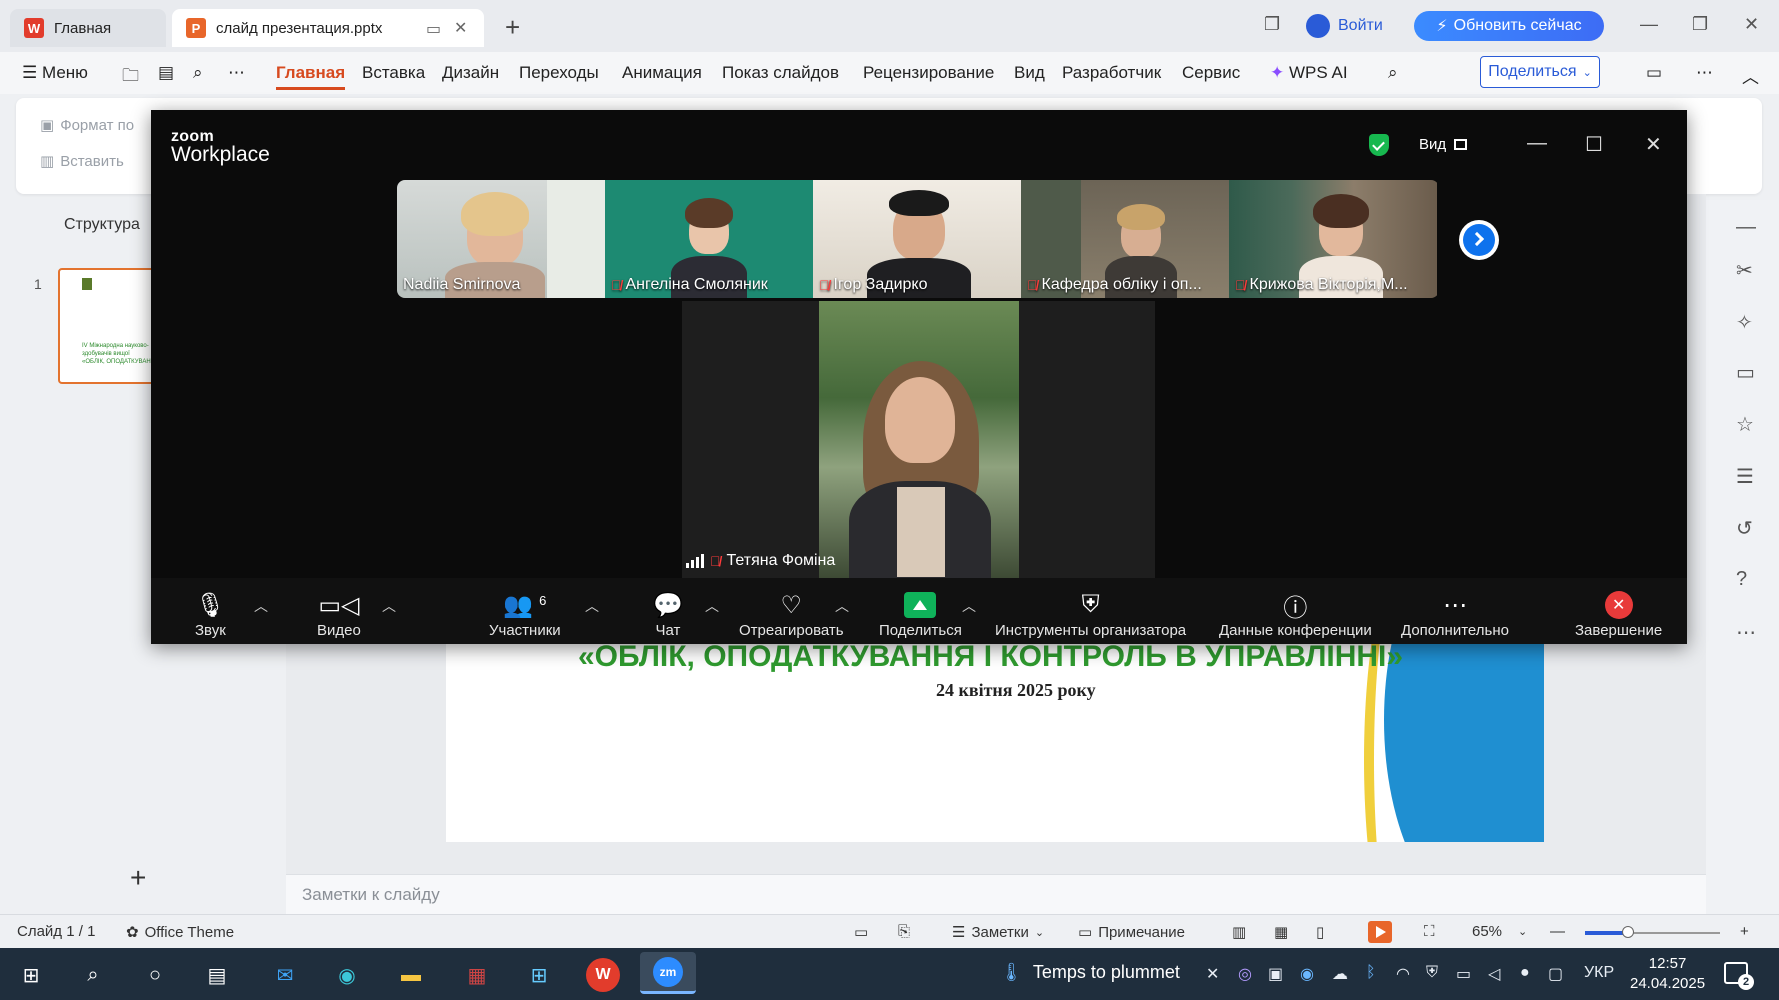 This screenshot has height=1000, width=1779. I want to click on minimize-icon: —, so click(1649, 24).